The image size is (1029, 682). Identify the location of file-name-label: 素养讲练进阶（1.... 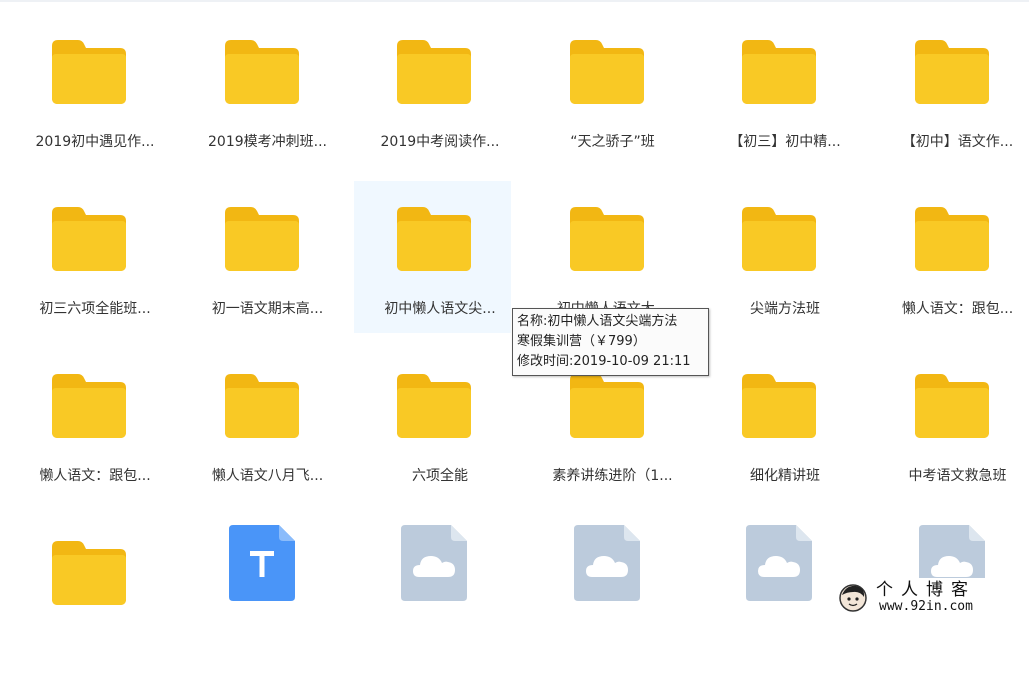
(613, 475).